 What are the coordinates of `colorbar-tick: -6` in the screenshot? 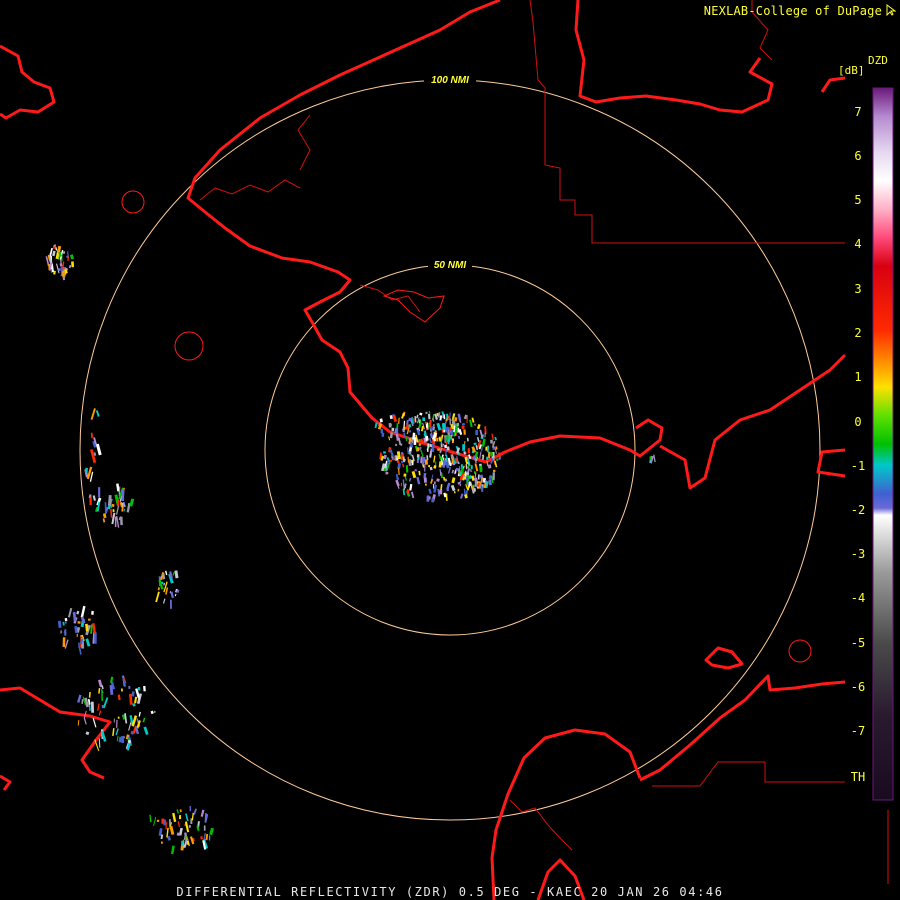 It's located at (858, 687).